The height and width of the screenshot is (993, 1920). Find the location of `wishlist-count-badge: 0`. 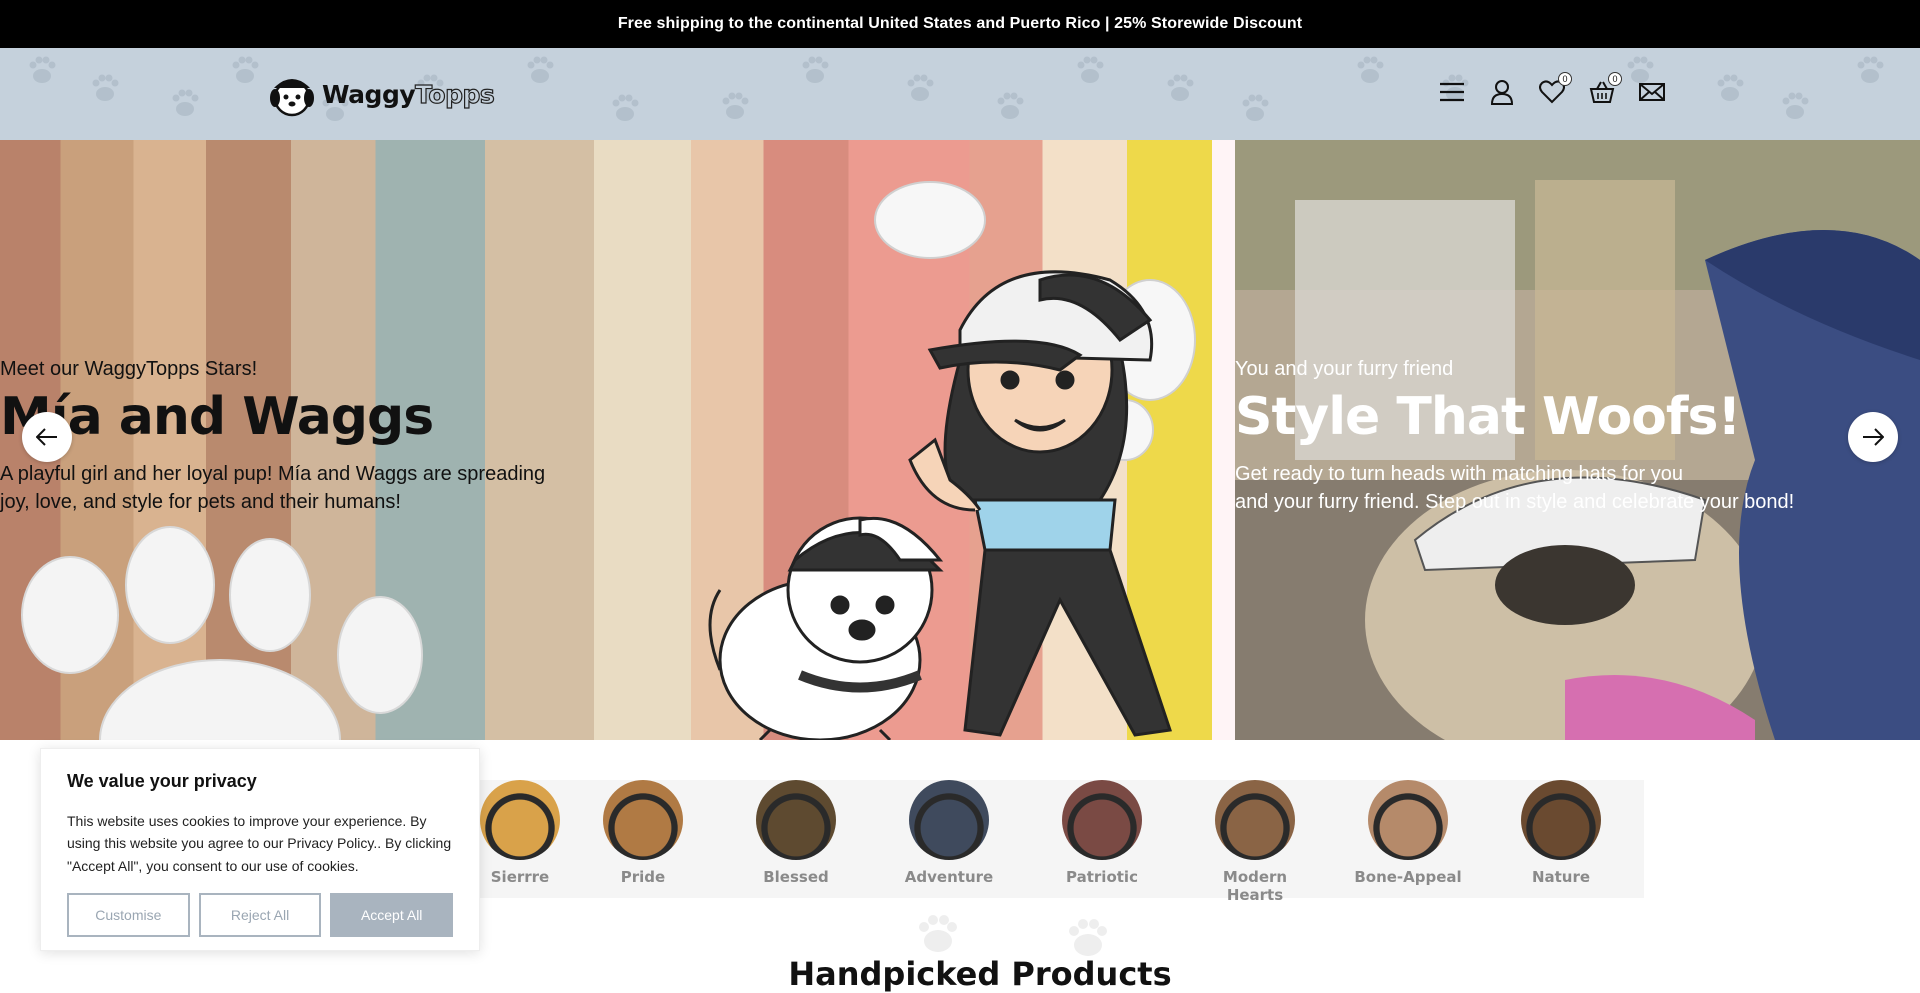

wishlist-count-badge: 0 is located at coordinates (1565, 79).